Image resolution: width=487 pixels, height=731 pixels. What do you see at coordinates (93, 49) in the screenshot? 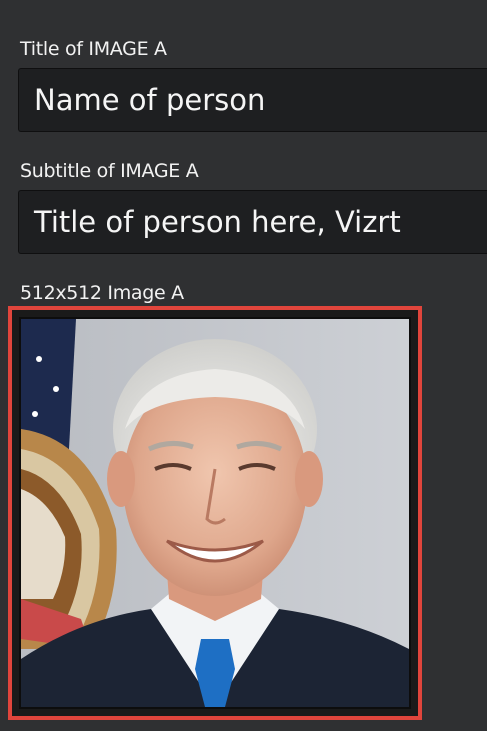
I see `title-label: Title of IMAGE A` at bounding box center [93, 49].